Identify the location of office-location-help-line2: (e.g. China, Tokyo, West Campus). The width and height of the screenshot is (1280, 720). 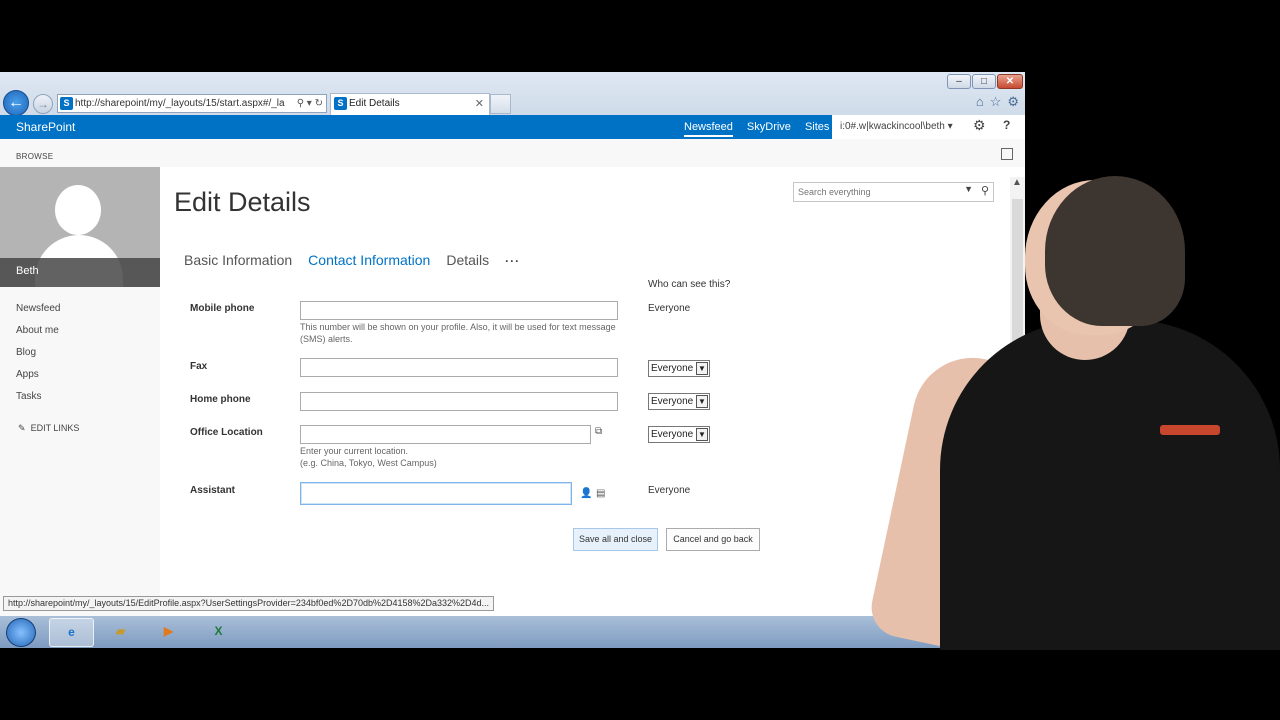
(368, 463).